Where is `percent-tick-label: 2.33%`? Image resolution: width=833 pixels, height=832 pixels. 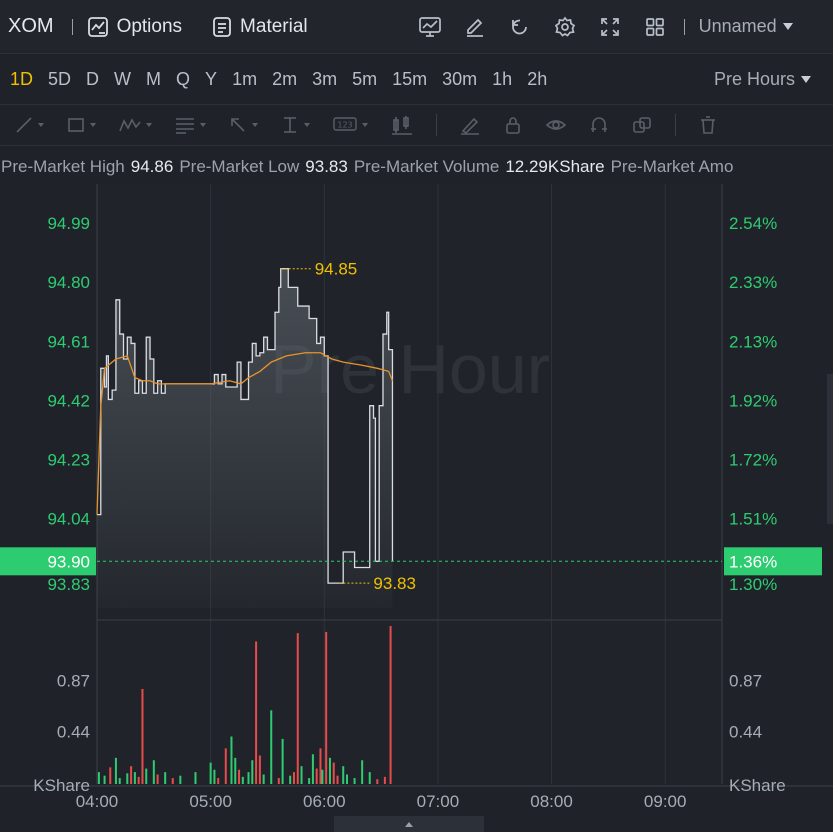 percent-tick-label: 2.33% is located at coordinates (753, 282).